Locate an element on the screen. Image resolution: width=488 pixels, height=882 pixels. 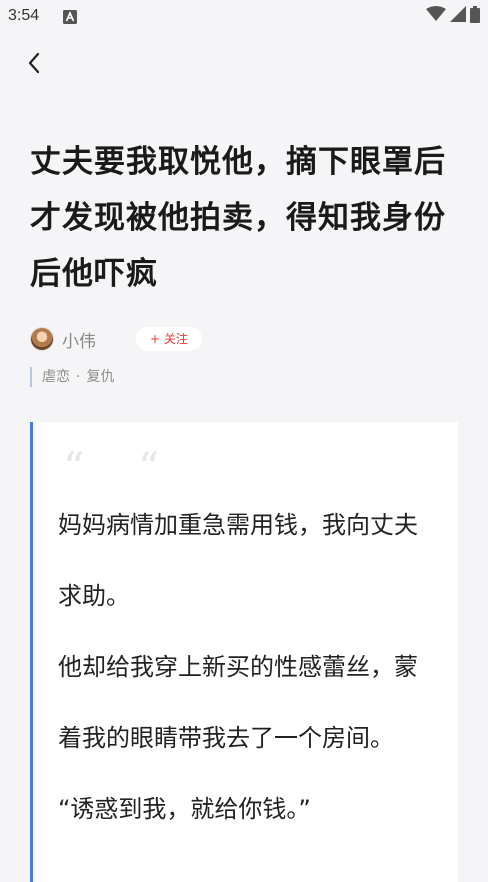
battery-icon is located at coordinates (475, 16).